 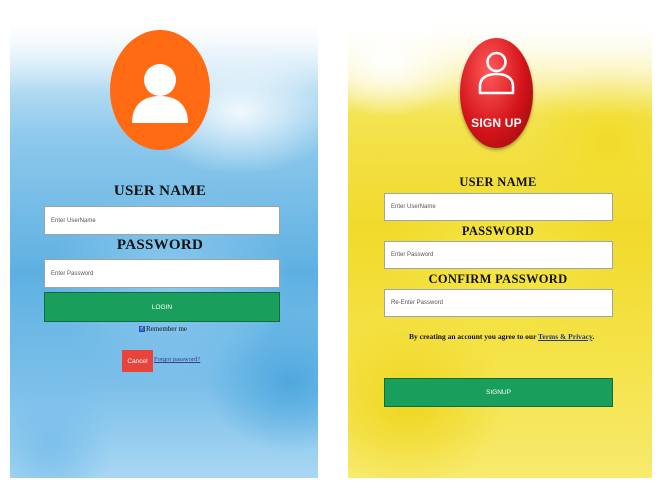 I want to click on signup-confirm-label: CONFIRM PASSWORD, so click(x=498, y=279).